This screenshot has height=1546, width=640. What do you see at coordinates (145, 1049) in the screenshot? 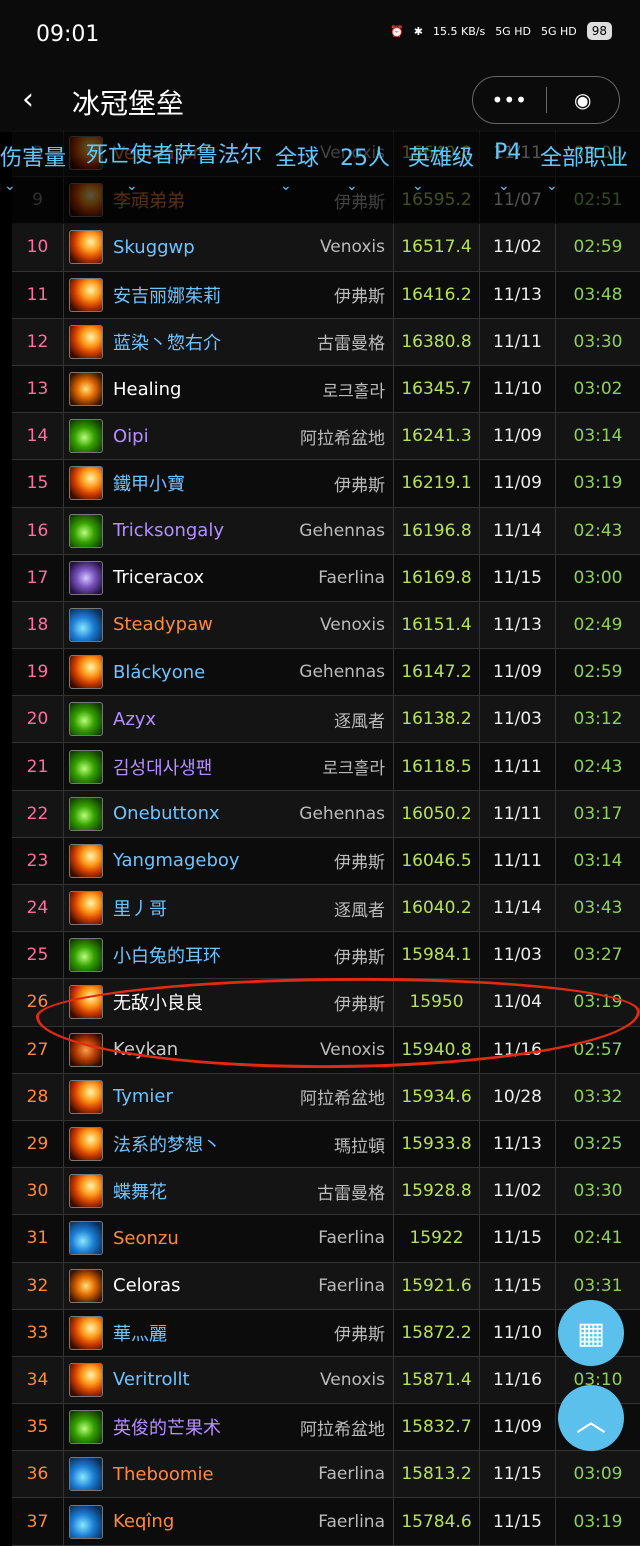
I see `player-name: Keykan` at bounding box center [145, 1049].